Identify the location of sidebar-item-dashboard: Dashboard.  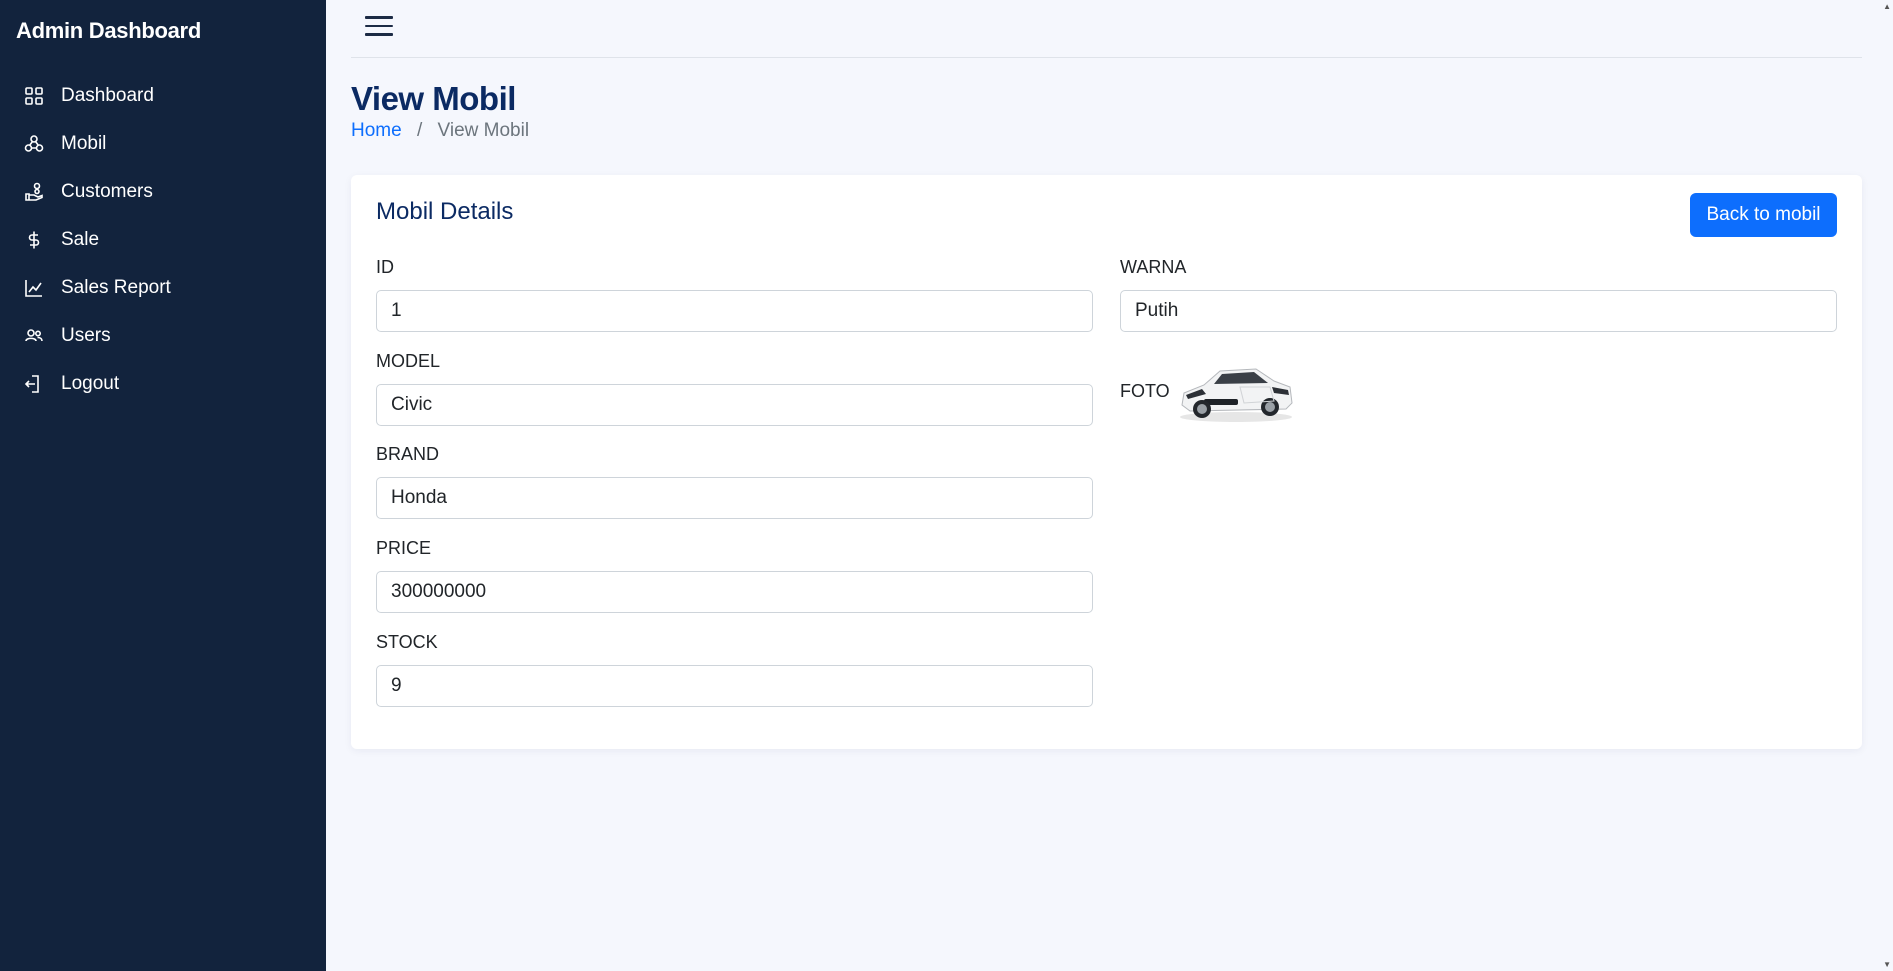
(163, 96).